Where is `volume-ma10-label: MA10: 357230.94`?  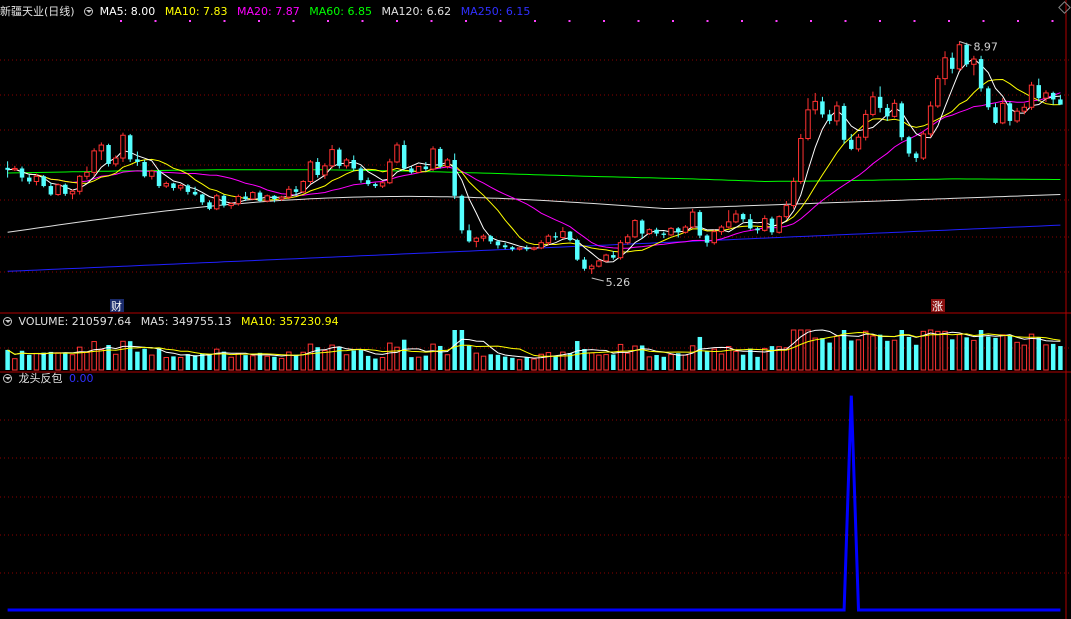 volume-ma10-label: MA10: 357230.94 is located at coordinates (289, 321).